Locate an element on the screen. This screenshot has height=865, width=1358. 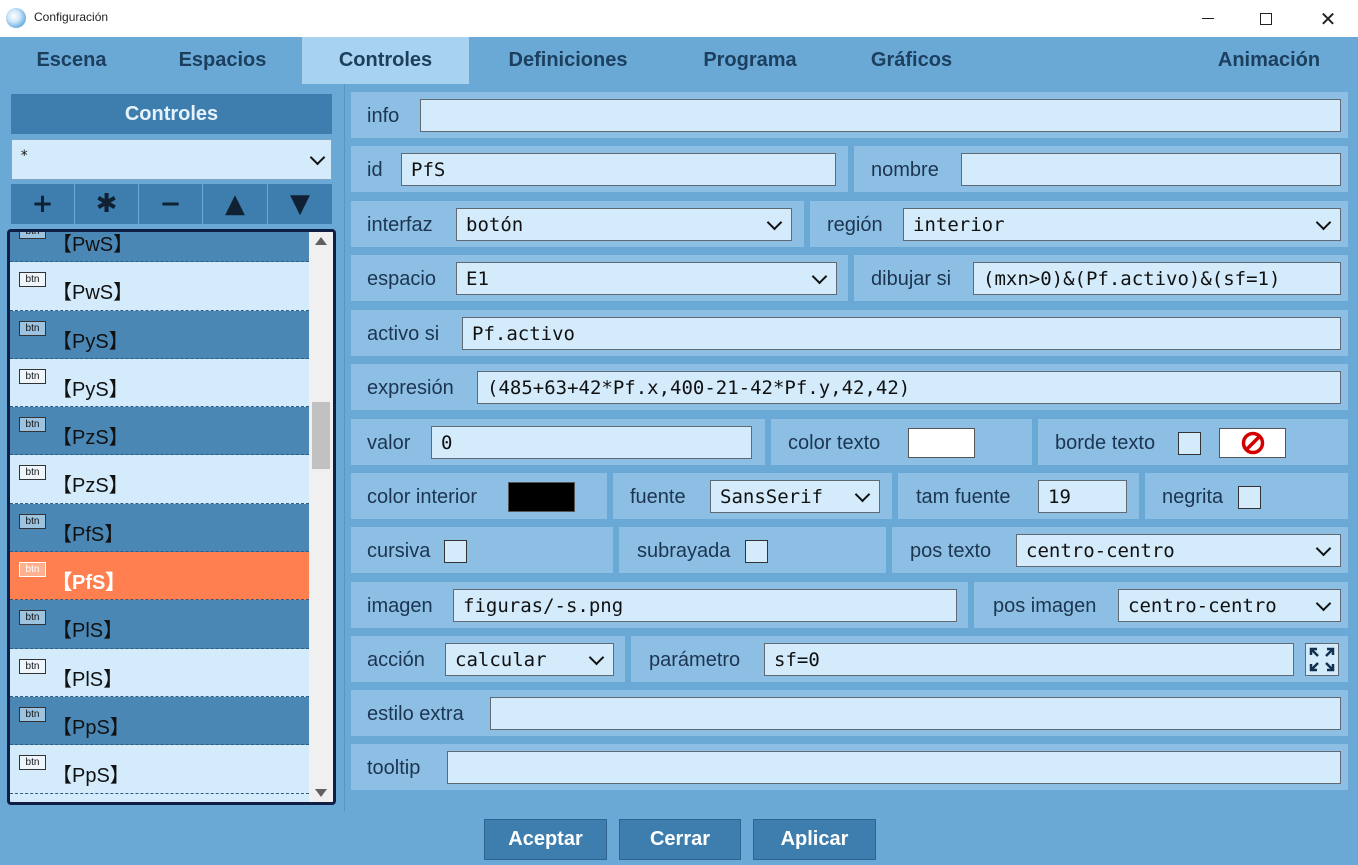
tab-programa: Programa is located at coordinates (750, 60).